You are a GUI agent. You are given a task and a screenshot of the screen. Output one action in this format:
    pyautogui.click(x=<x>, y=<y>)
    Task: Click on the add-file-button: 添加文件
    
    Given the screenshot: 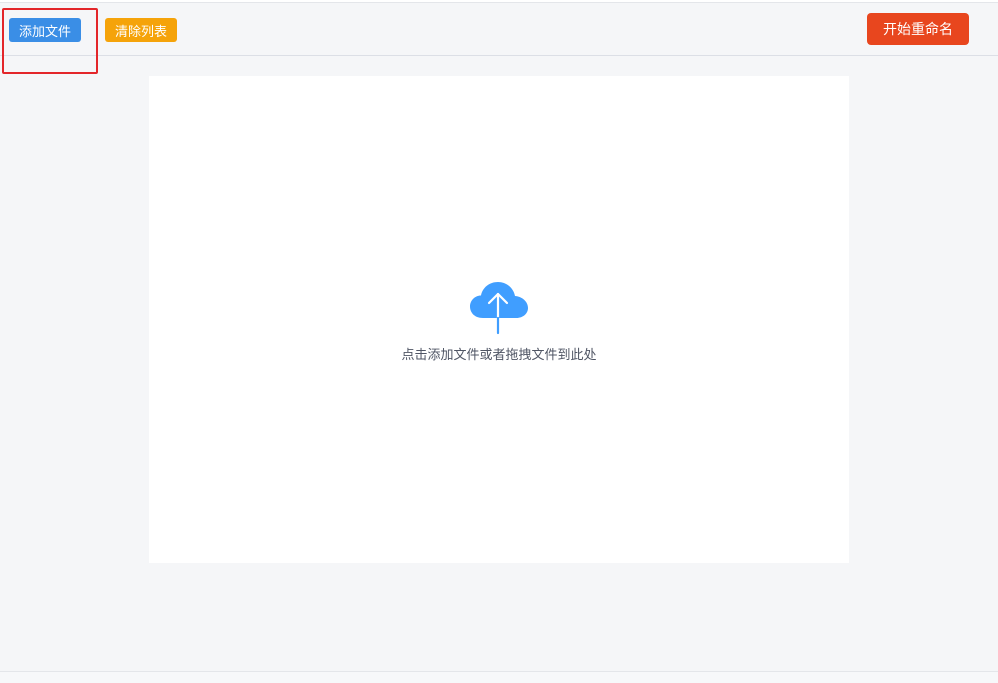 What is the action you would take?
    pyautogui.click(x=45, y=30)
    